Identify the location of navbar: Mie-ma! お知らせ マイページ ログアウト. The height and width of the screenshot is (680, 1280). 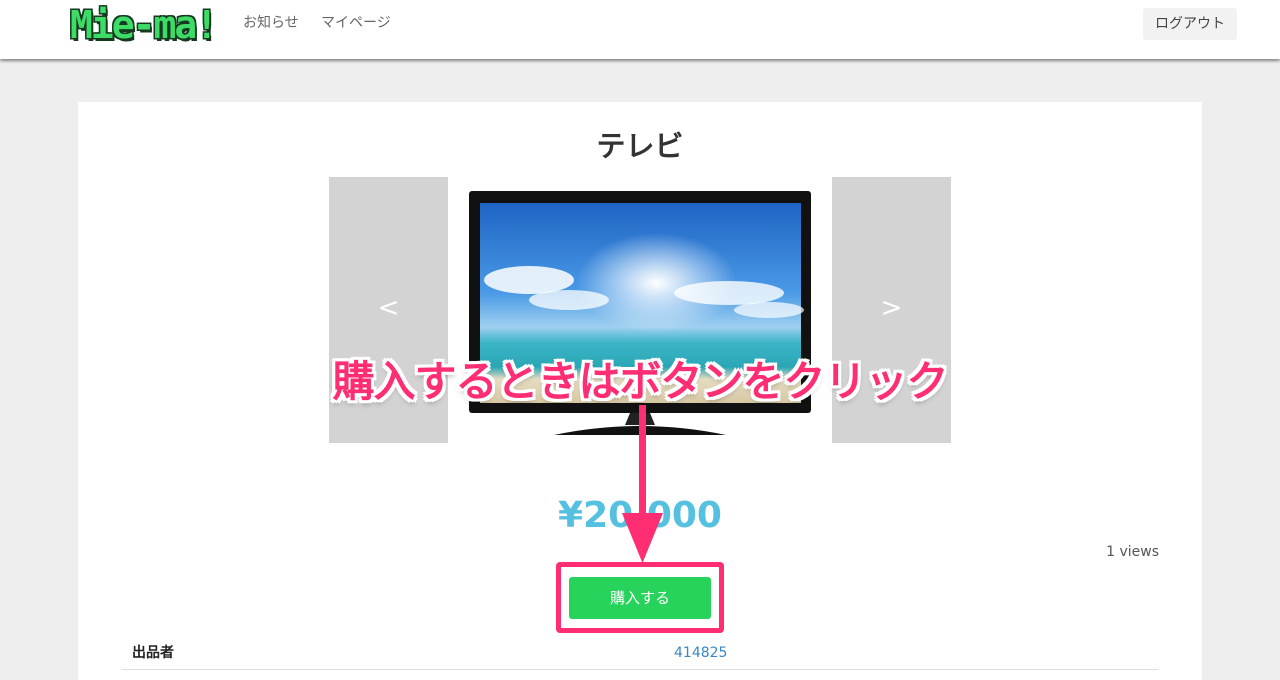
(640, 29).